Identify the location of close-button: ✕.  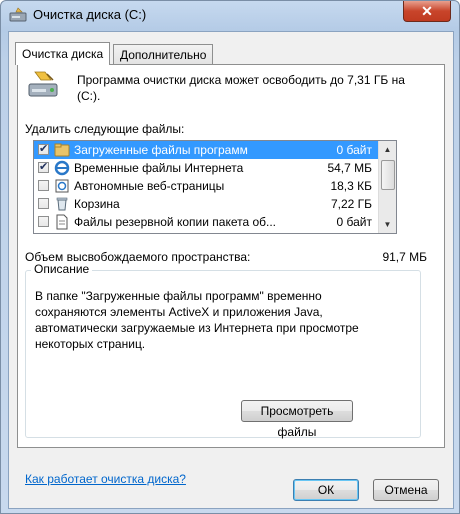
(427, 11).